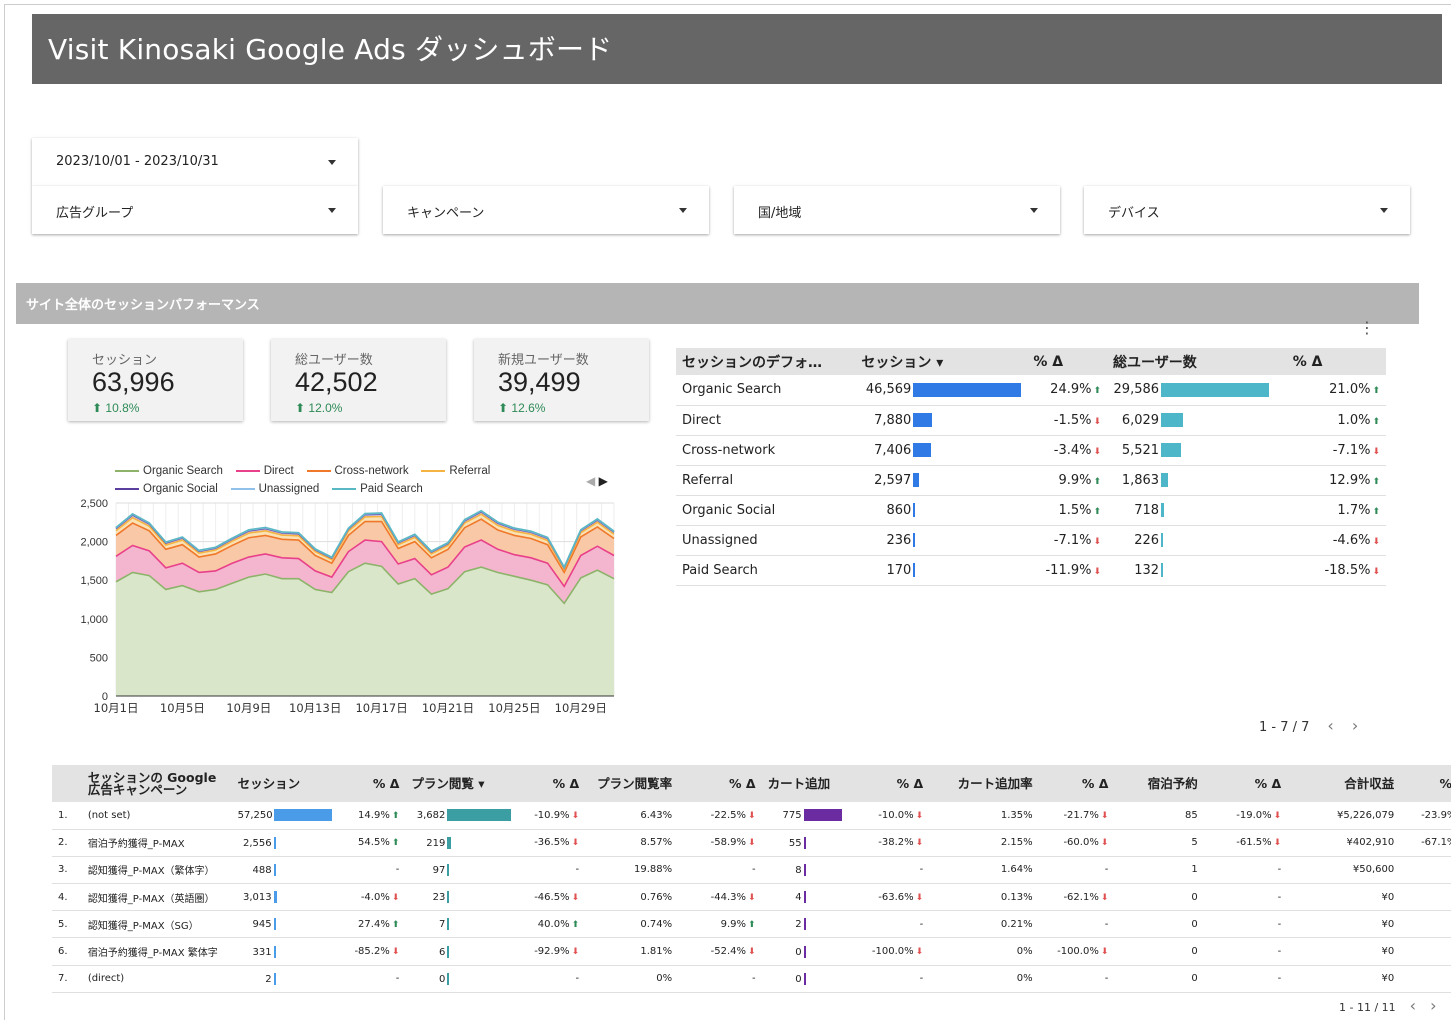  I want to click on legend-item: Unassigned, so click(274, 489).